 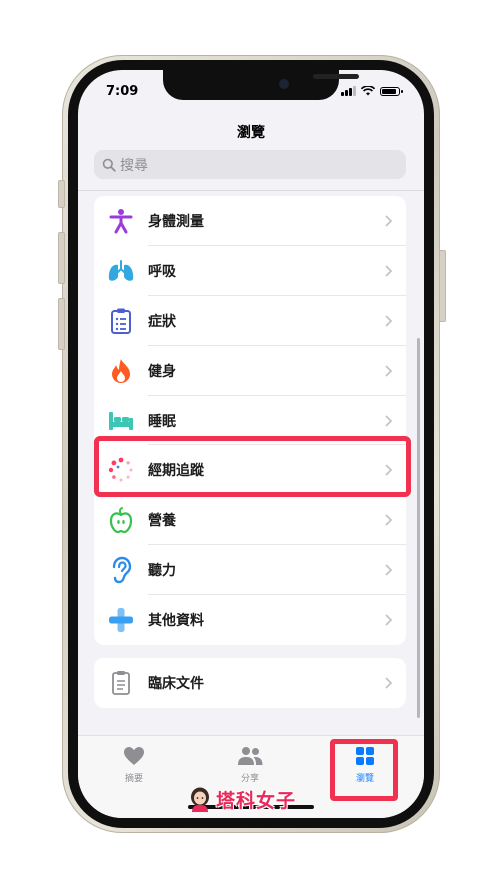 I want to click on tab-label: 摘要, so click(x=133, y=779).